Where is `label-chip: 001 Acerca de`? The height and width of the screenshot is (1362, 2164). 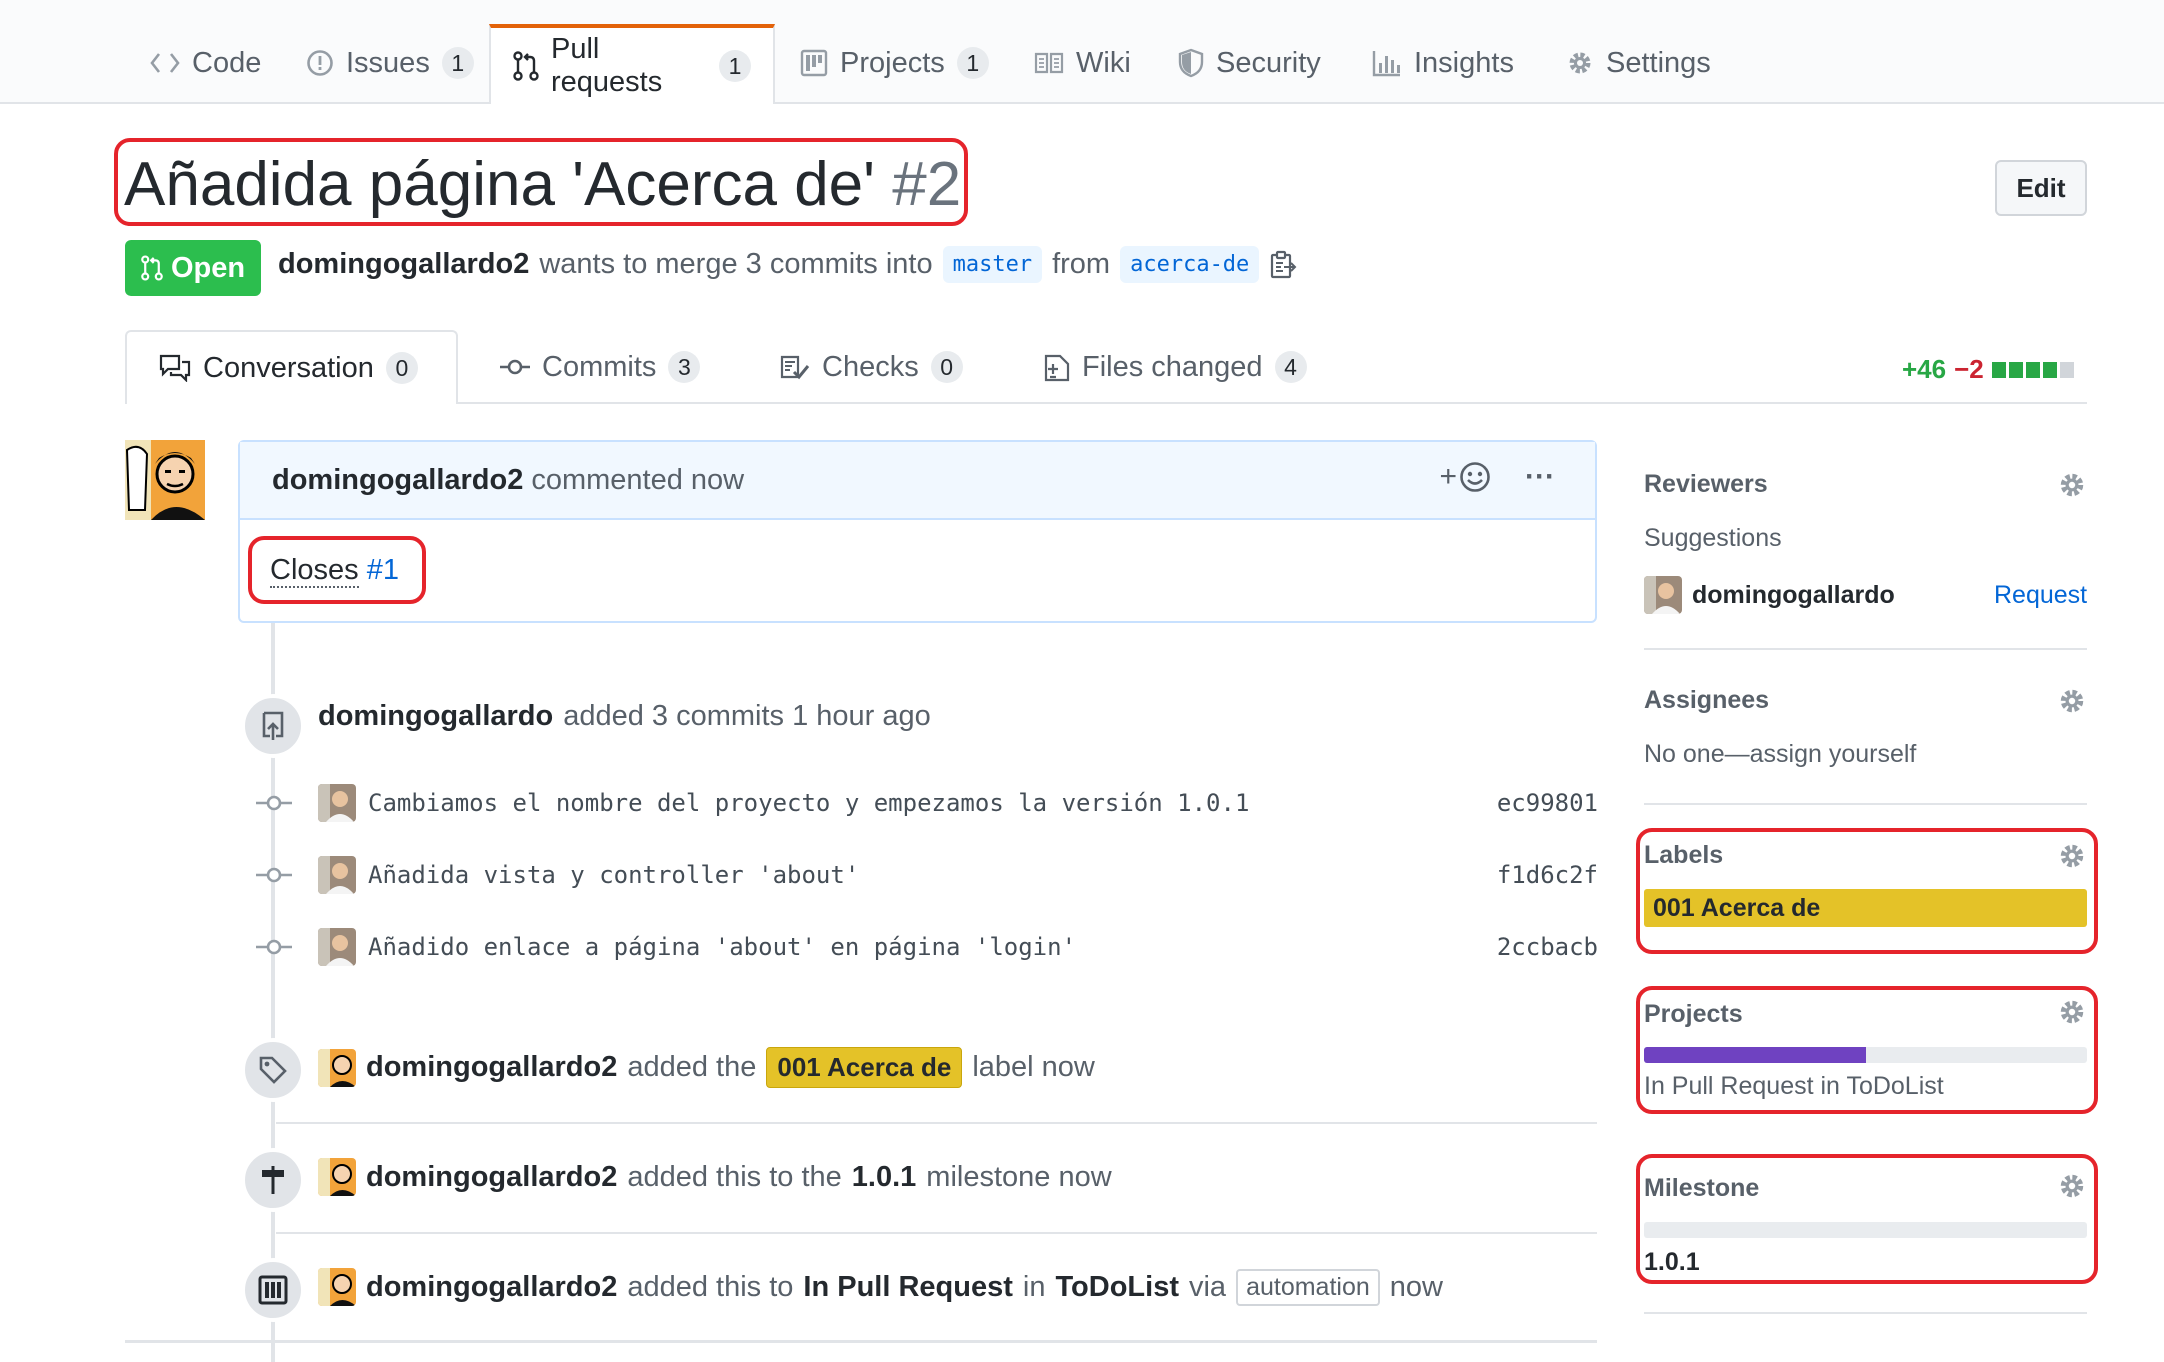 label-chip: 001 Acerca de is located at coordinates (864, 1067).